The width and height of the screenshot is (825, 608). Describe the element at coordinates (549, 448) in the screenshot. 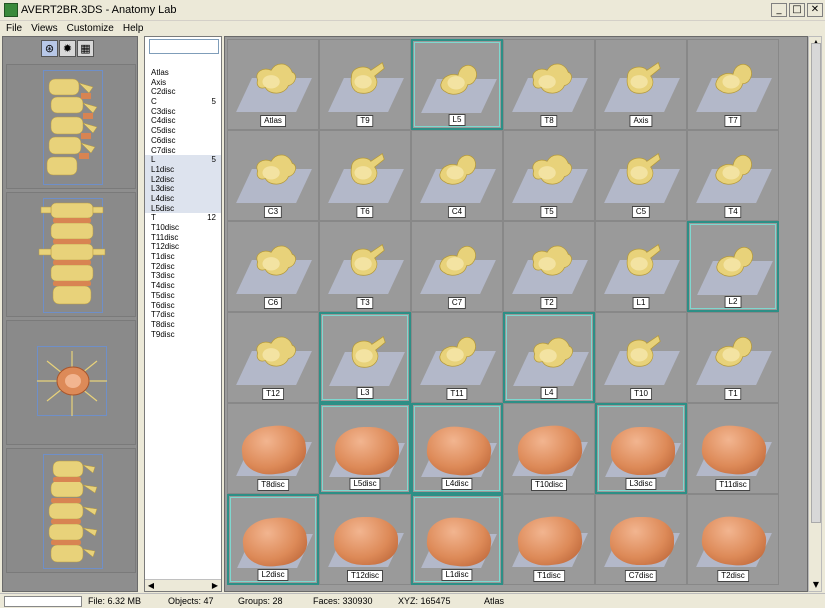

I see `model-tile: T10disc` at that location.